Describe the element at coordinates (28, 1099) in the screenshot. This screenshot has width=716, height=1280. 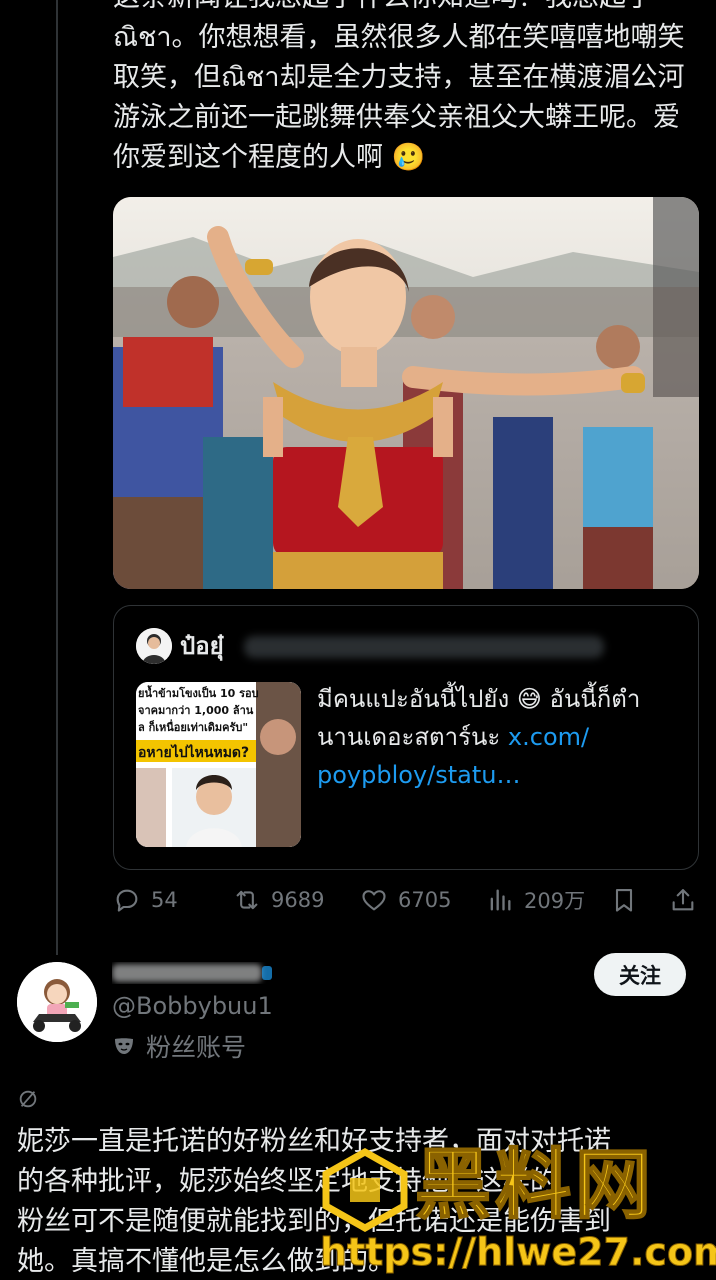
I see `edited-slash-circle-icon` at that location.